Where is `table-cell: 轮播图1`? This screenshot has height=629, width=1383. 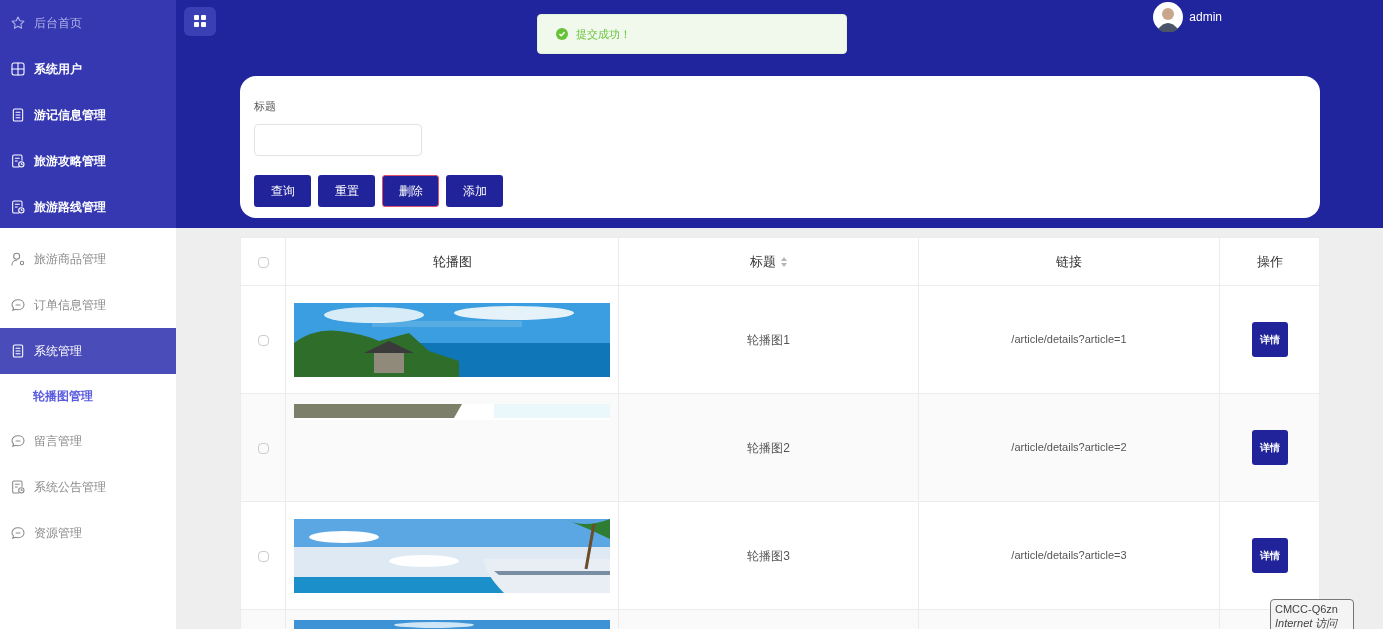
table-cell: 轮播图1 is located at coordinates (768, 339).